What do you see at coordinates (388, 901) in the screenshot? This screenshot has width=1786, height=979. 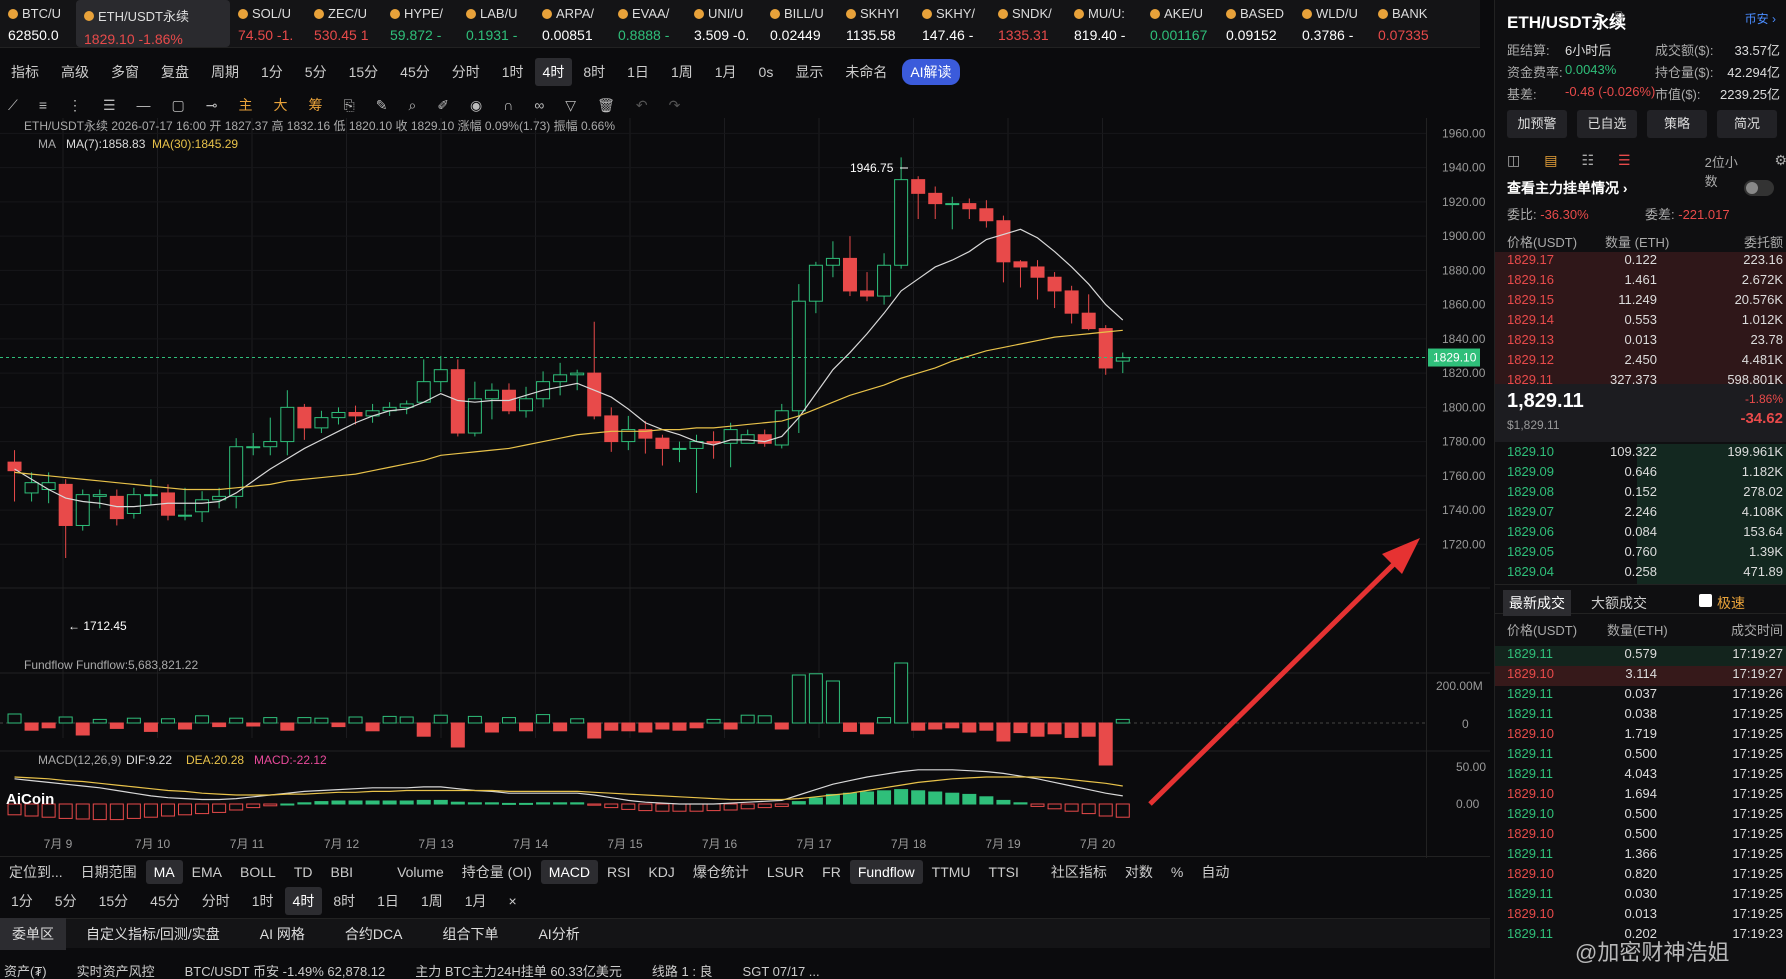 I see `interval-item: 1日` at bounding box center [388, 901].